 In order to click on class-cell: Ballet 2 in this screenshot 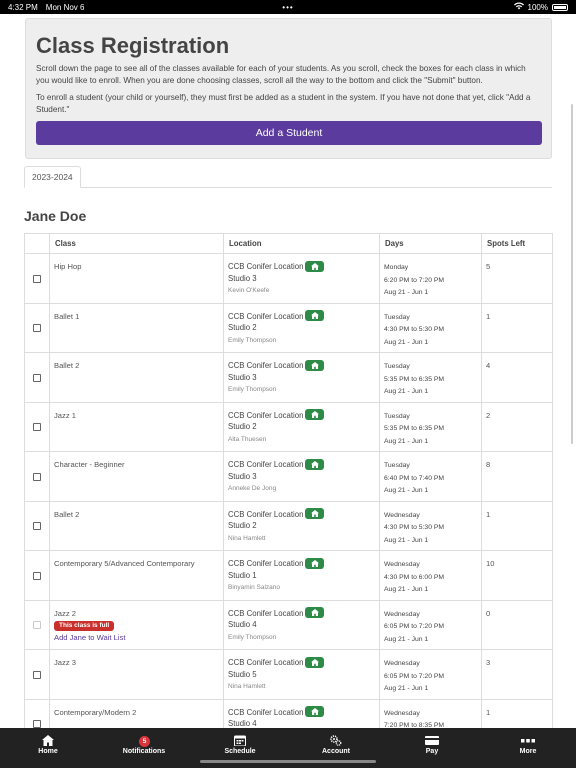, I will do `click(136, 377)`.